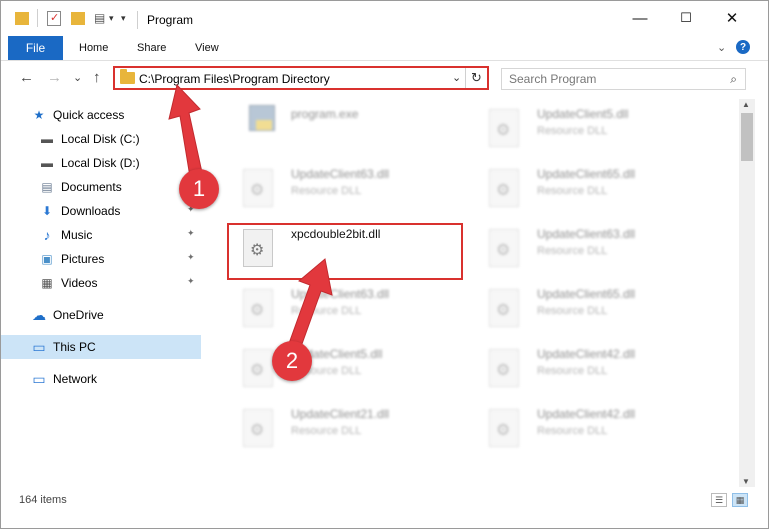 The image size is (769, 529). I want to click on large-icons-view-icon: ▦, so click(740, 500).